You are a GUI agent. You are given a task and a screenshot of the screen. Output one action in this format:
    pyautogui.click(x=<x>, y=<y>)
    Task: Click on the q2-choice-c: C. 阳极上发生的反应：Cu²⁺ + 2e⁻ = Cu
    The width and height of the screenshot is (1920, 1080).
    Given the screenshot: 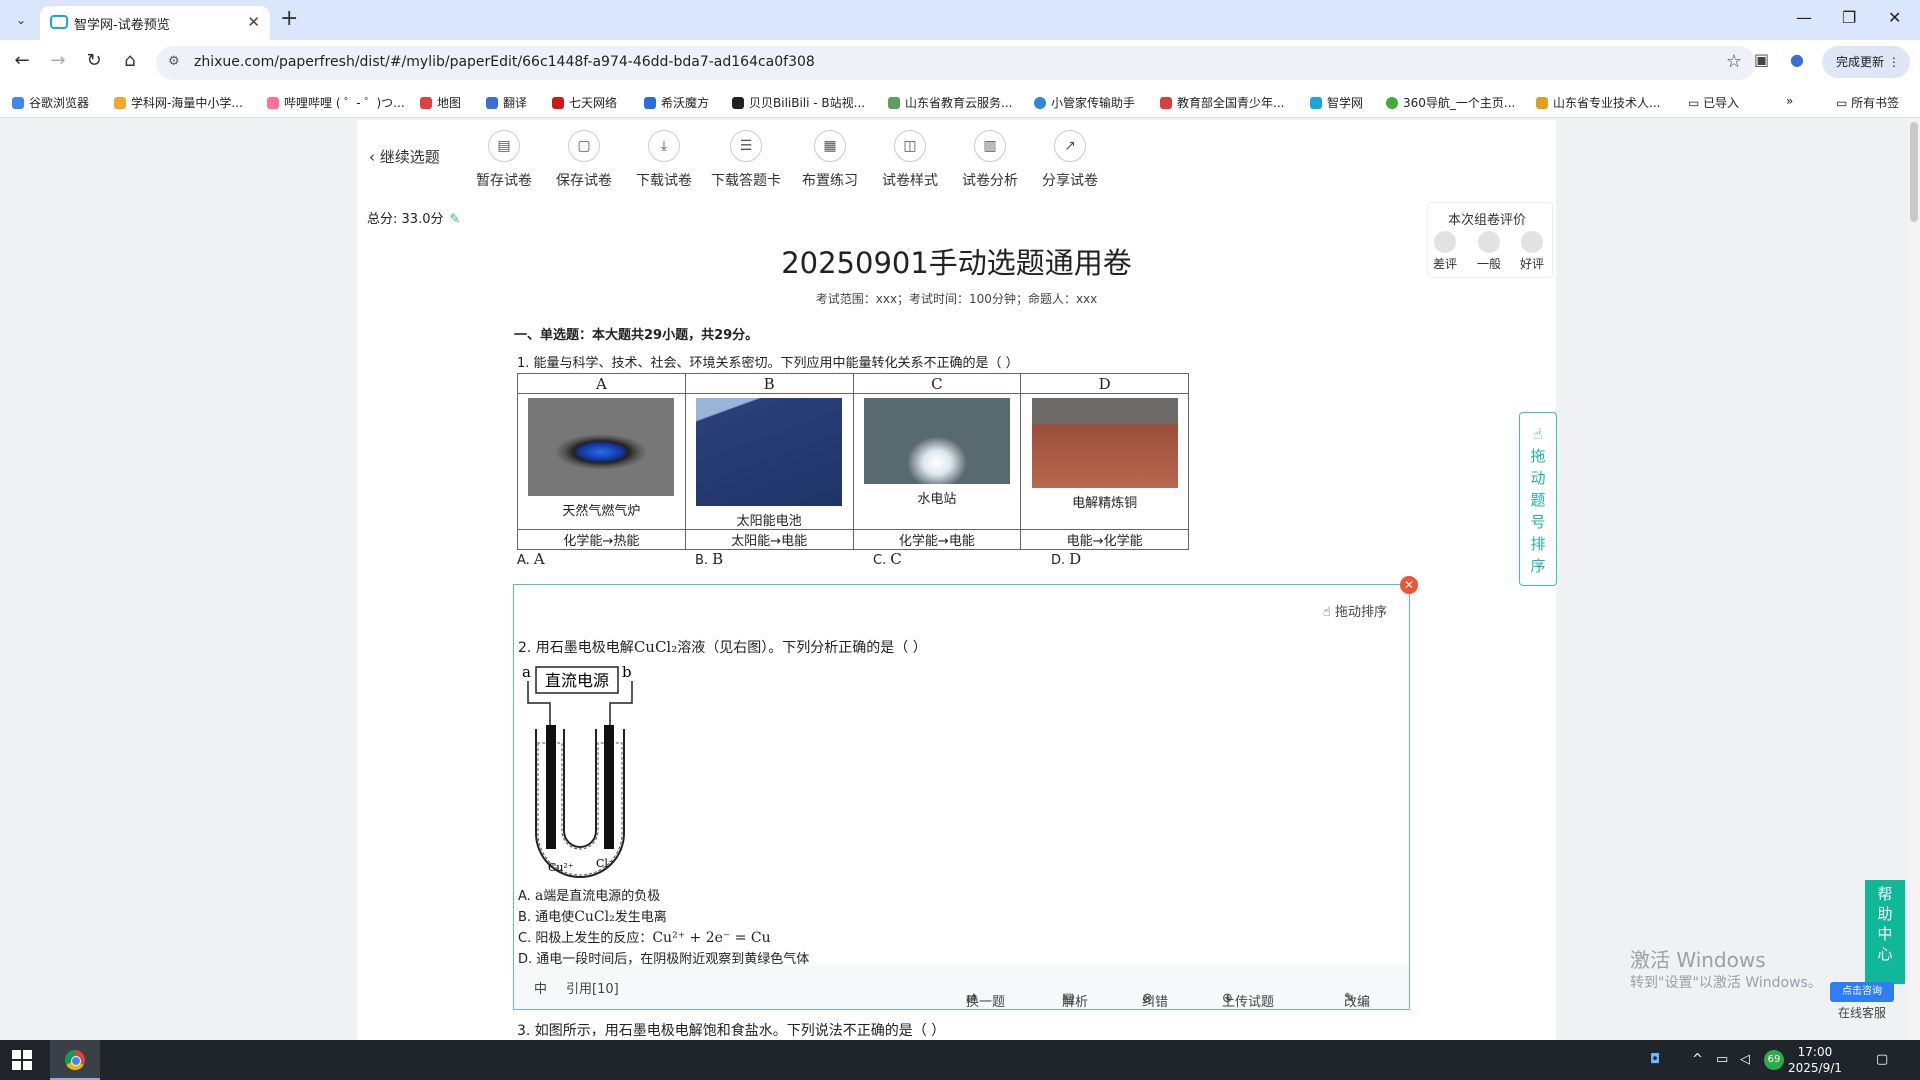 What is the action you would take?
    pyautogui.click(x=644, y=936)
    